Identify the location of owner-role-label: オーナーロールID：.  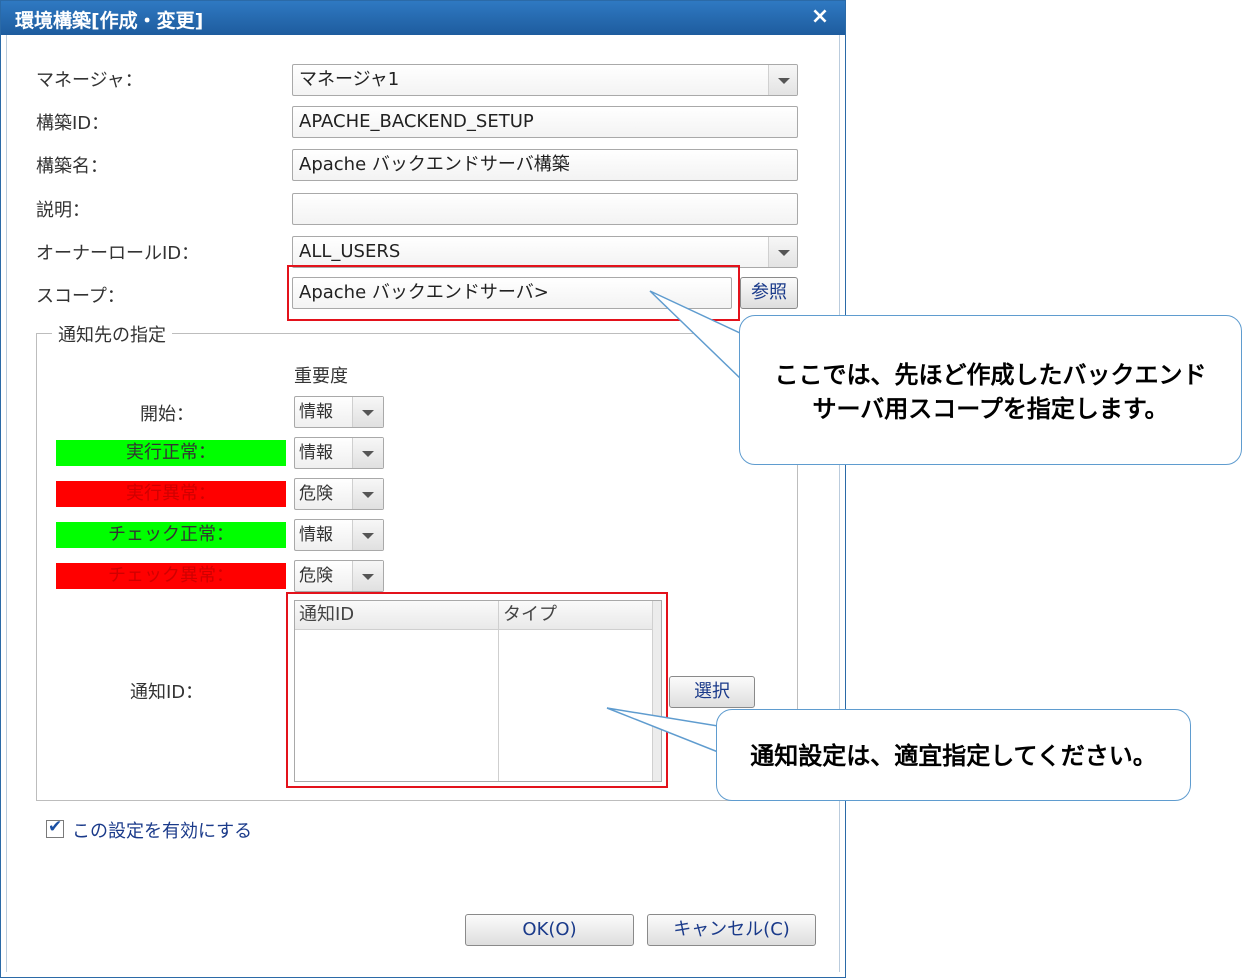
(118, 253).